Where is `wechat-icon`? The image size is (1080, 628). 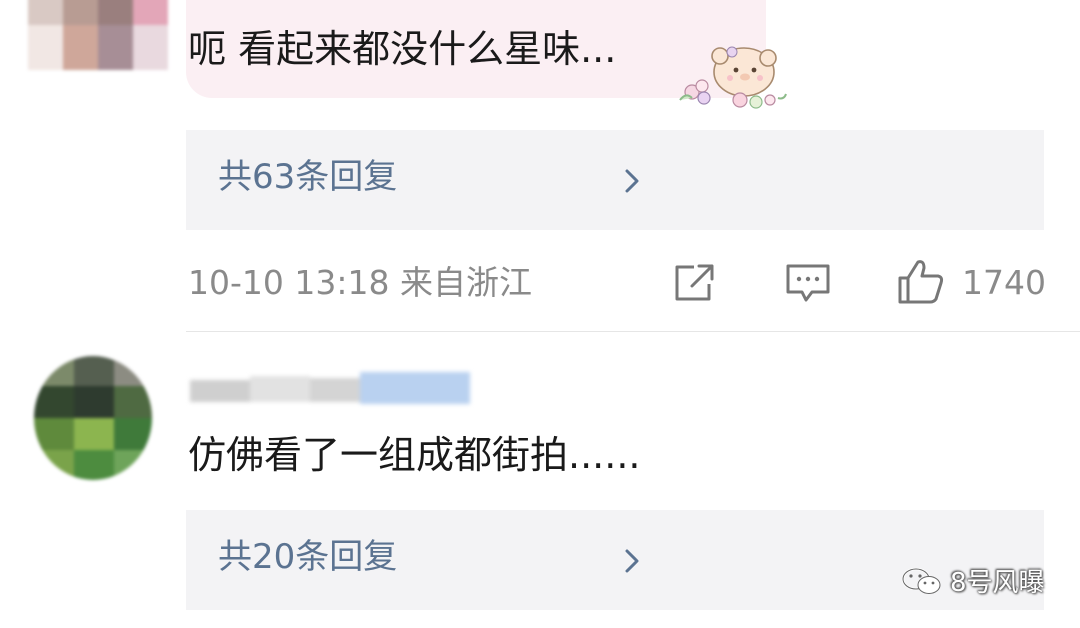
wechat-icon is located at coordinates (921, 580).